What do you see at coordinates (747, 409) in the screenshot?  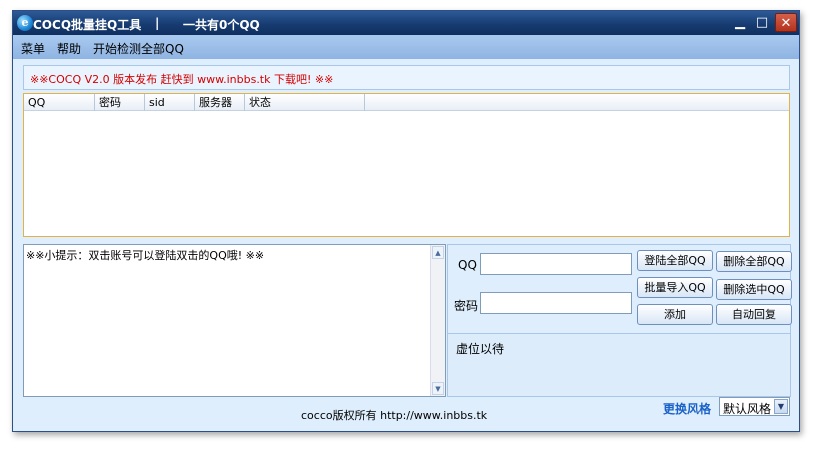 I see `theme-selected-value: 默认风格` at bounding box center [747, 409].